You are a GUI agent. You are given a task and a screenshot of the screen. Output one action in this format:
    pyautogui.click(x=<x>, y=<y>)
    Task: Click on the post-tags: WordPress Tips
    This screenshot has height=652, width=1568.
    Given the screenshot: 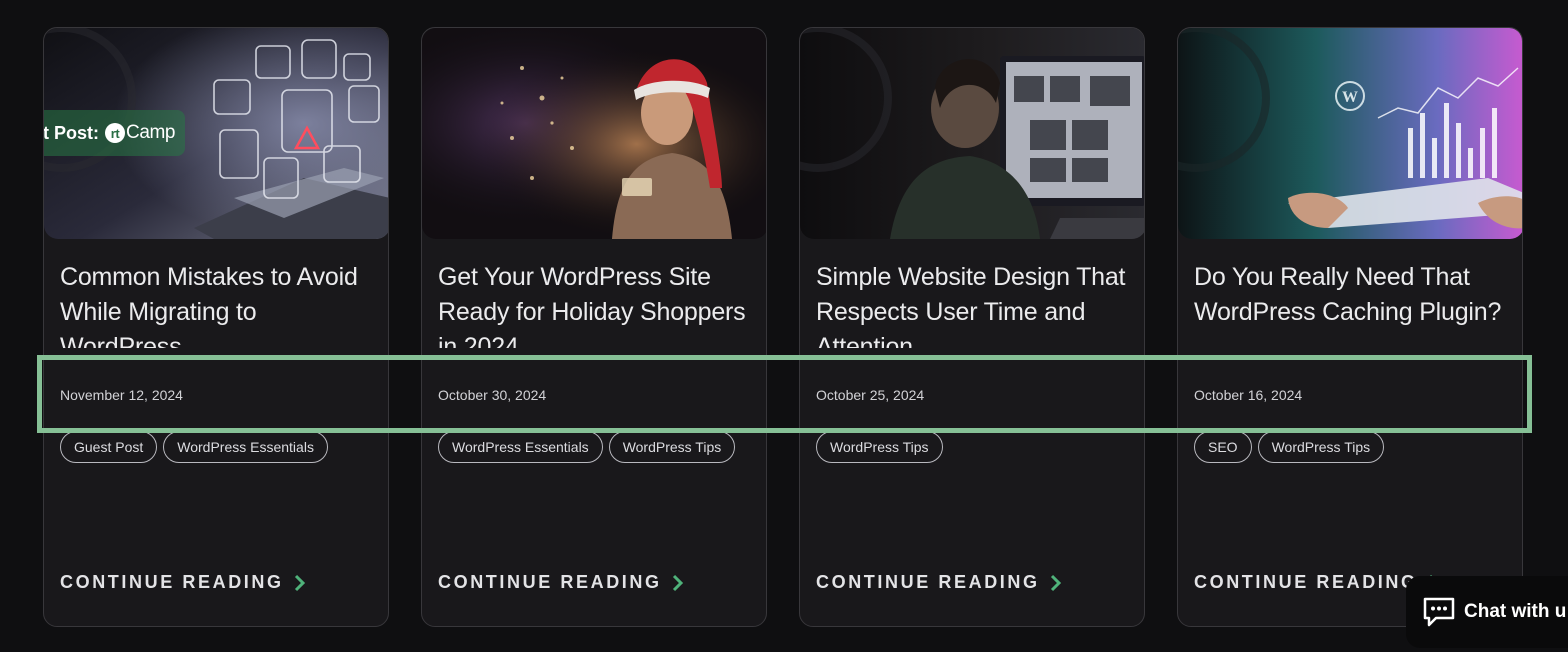 What is the action you would take?
    pyautogui.click(x=879, y=447)
    